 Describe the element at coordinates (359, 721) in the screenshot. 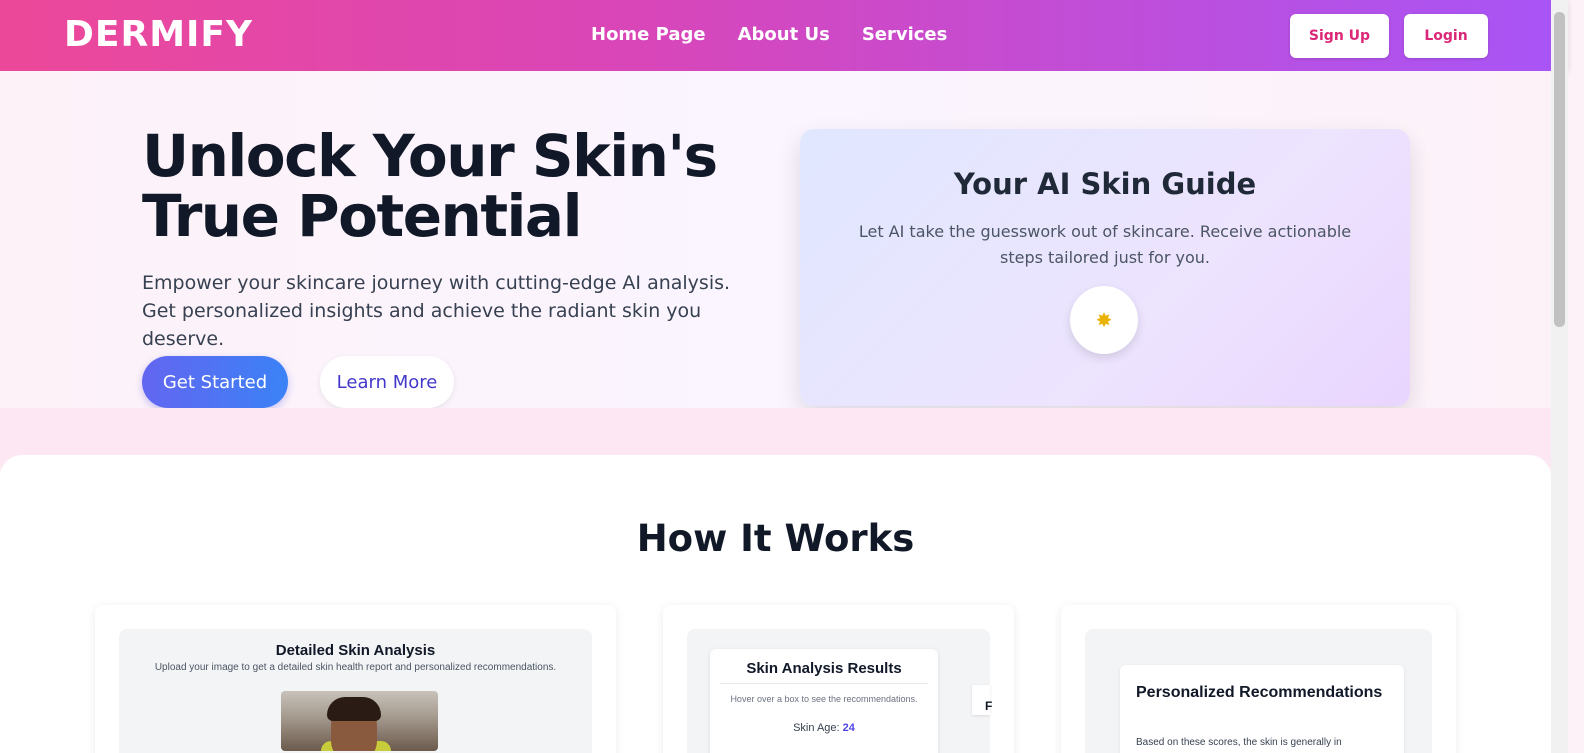

I see `sample-face-photo` at that location.